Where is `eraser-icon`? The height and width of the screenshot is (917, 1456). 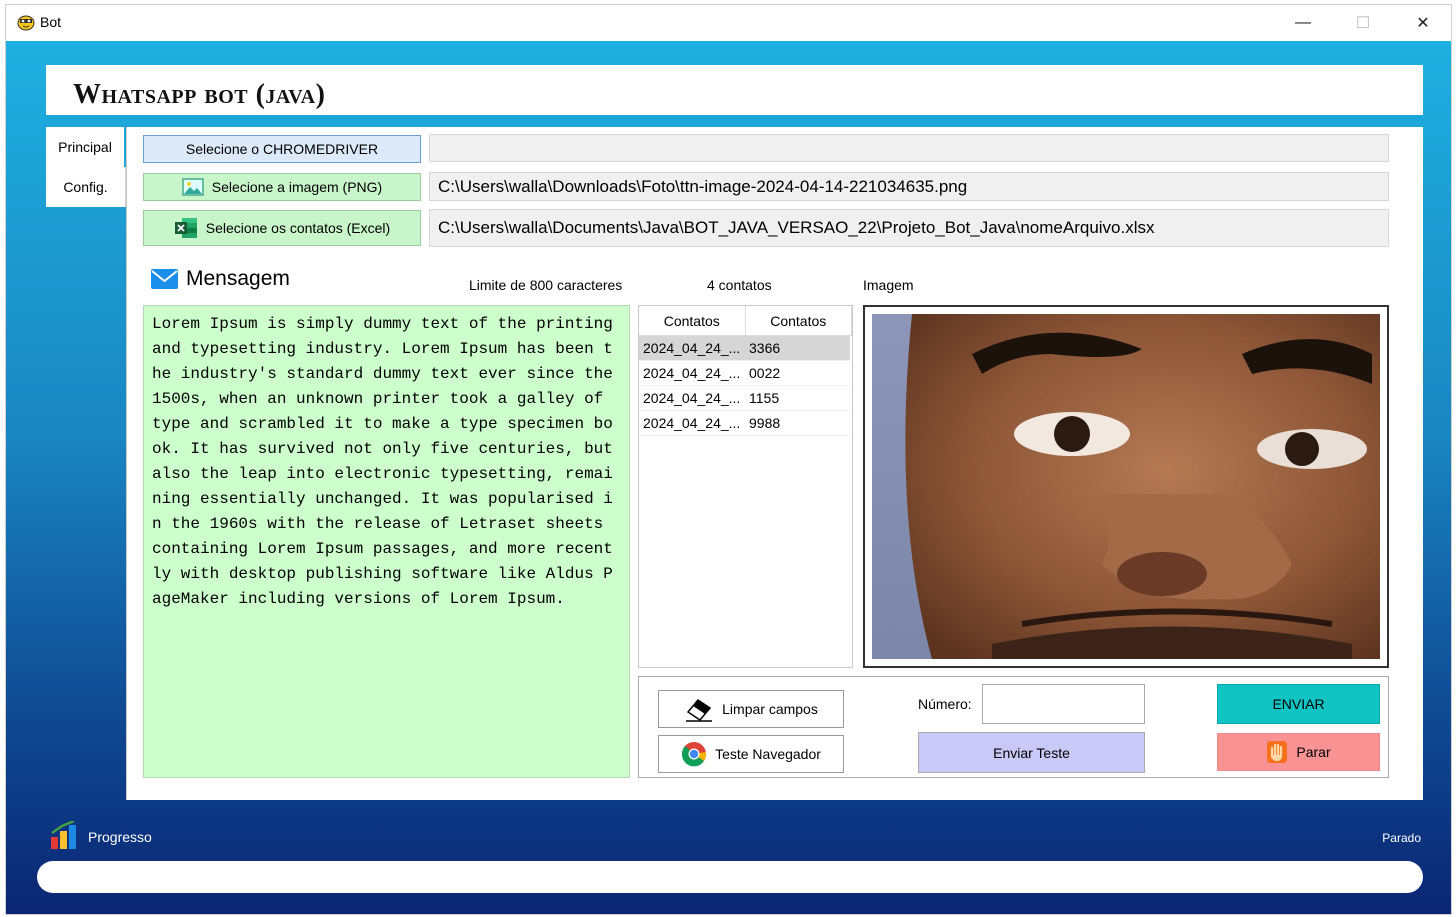 eraser-icon is located at coordinates (699, 710).